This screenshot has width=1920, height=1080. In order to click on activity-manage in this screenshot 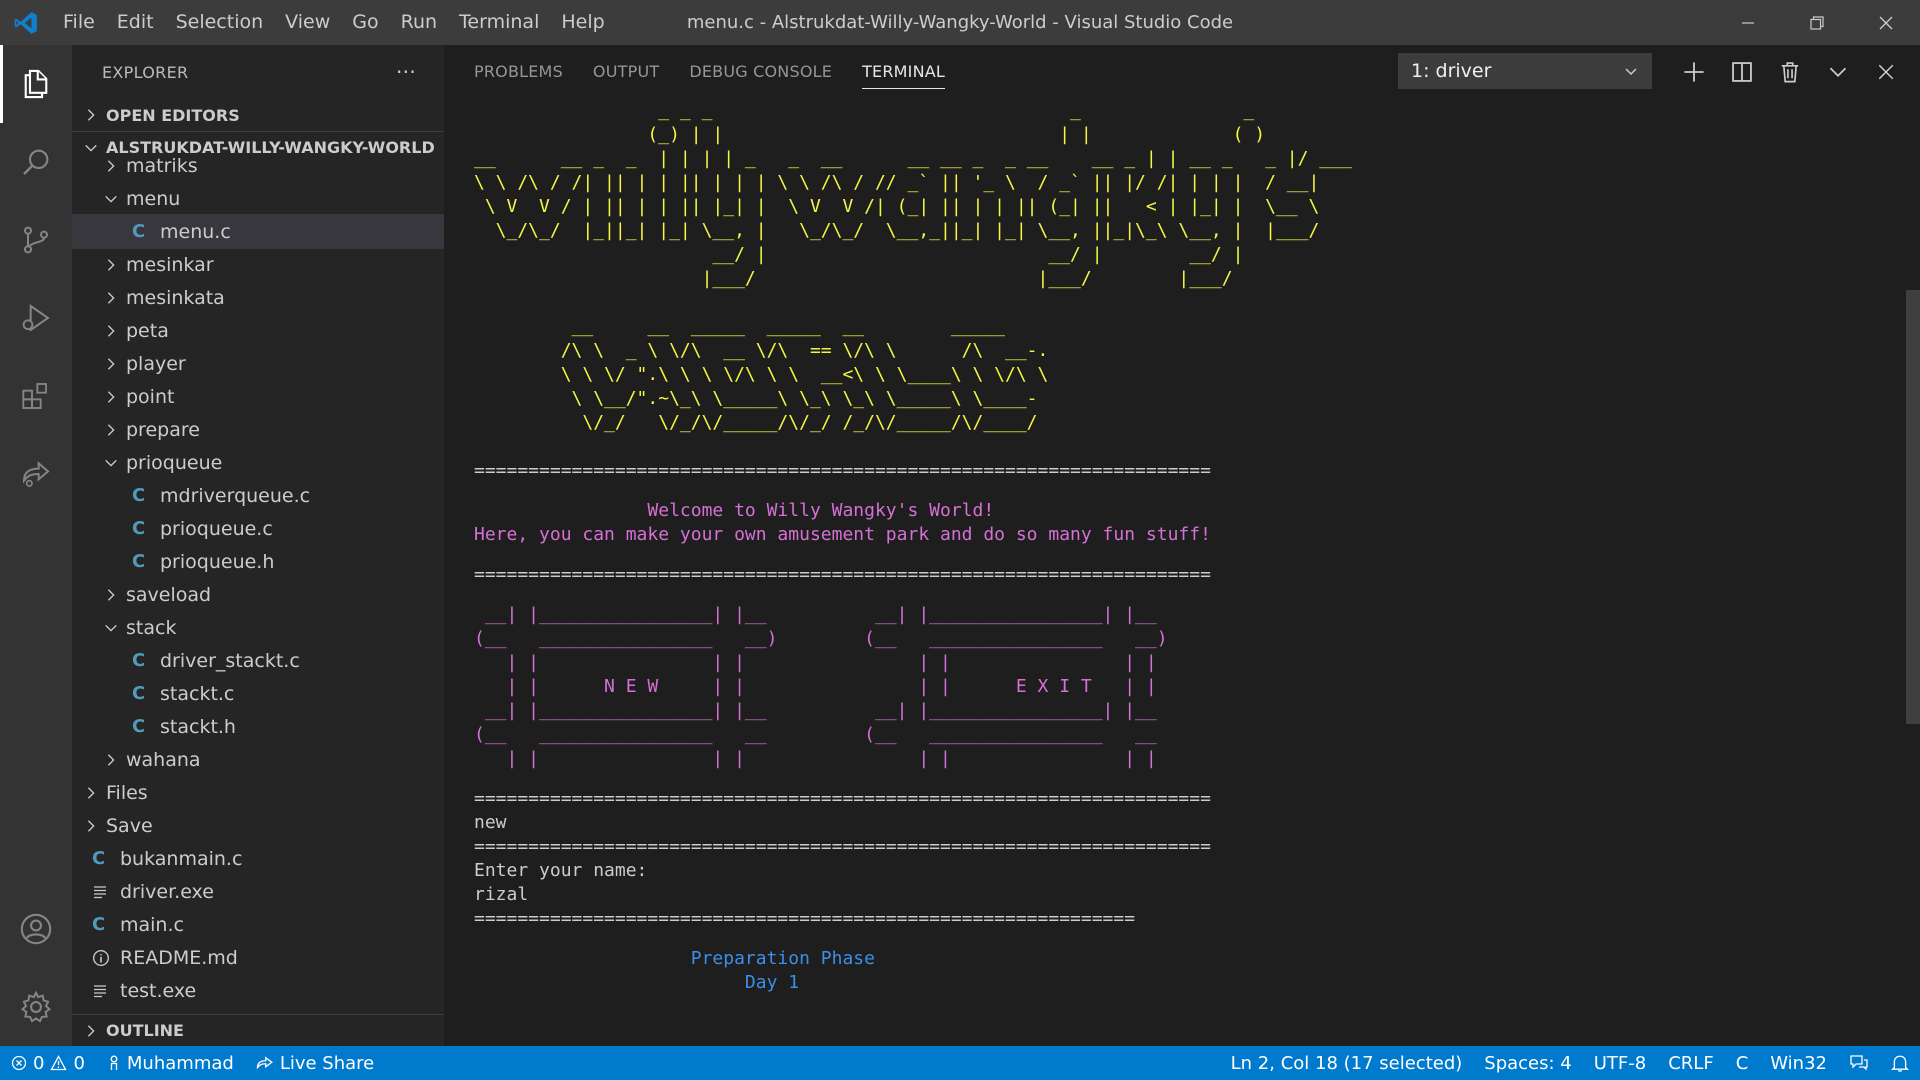, I will do `click(36, 1007)`.